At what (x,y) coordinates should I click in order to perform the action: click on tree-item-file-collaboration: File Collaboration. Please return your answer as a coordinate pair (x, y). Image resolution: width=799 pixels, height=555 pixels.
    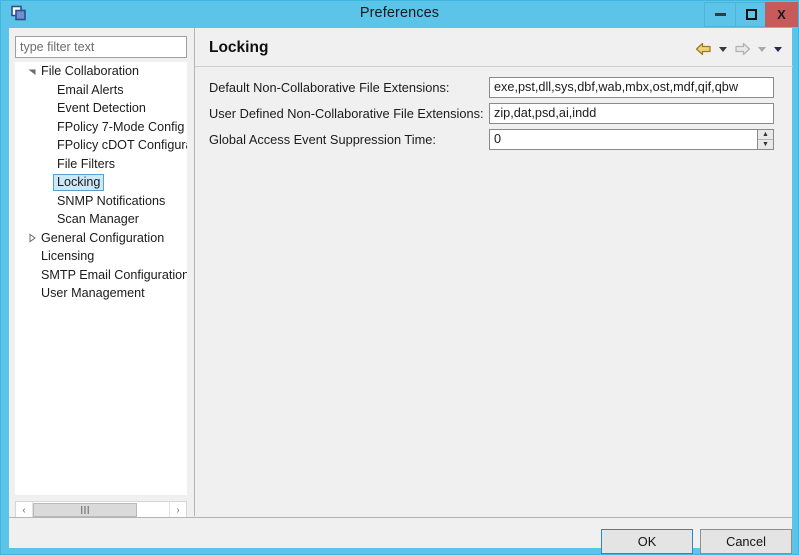
    Looking at the image, I should click on (101, 71).